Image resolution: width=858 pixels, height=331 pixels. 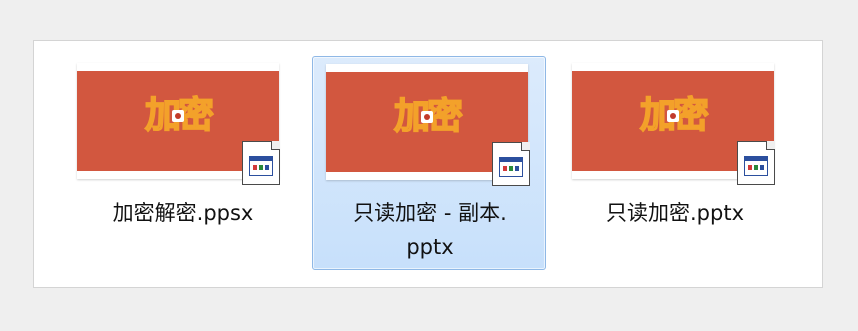 I want to click on file-item-ppsx: 加密 加密解密.ppsx, so click(x=183, y=153).